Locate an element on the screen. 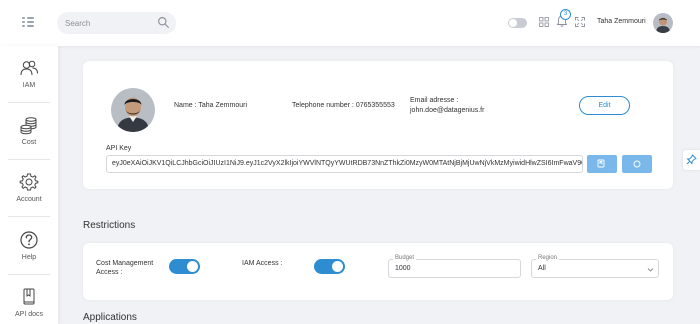  pin-icon is located at coordinates (691, 159).